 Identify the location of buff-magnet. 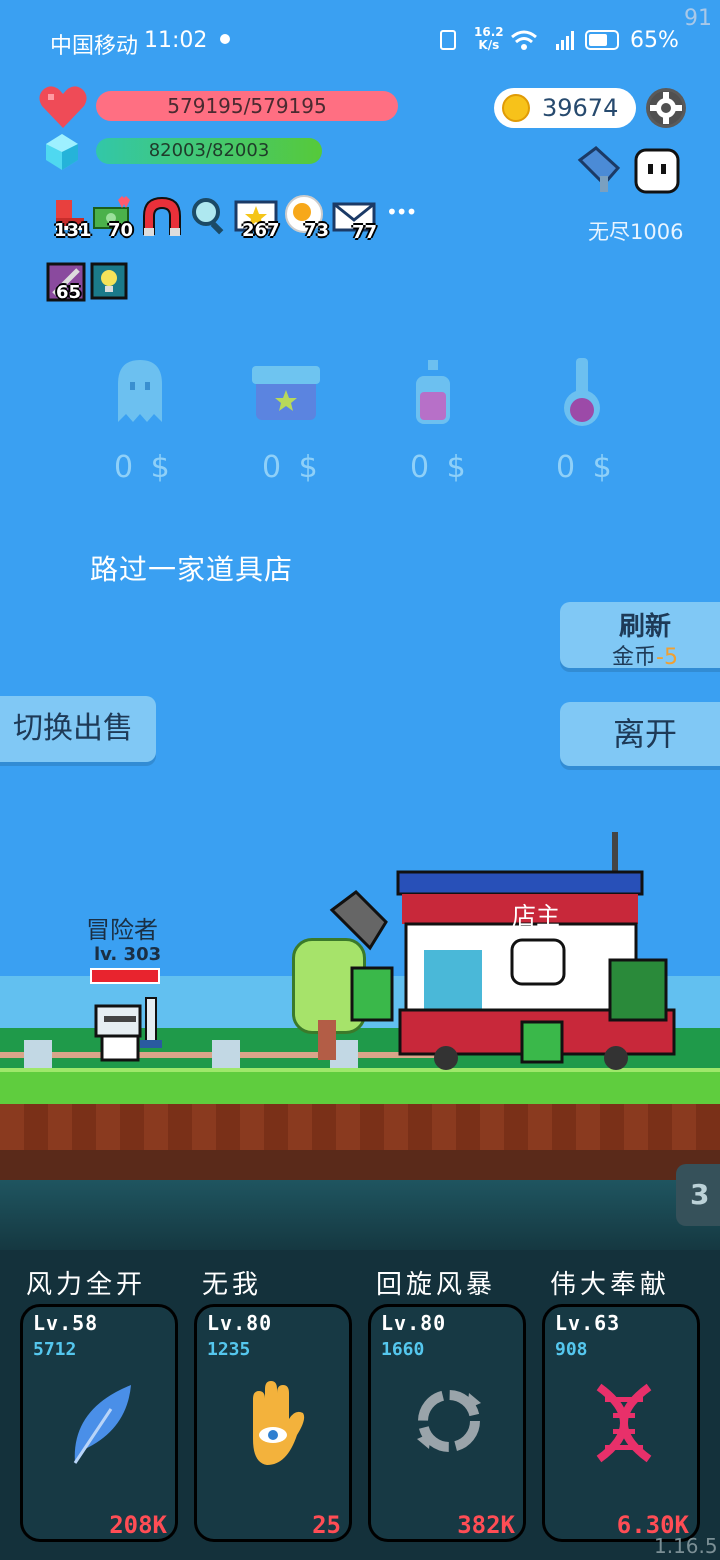
(162, 220).